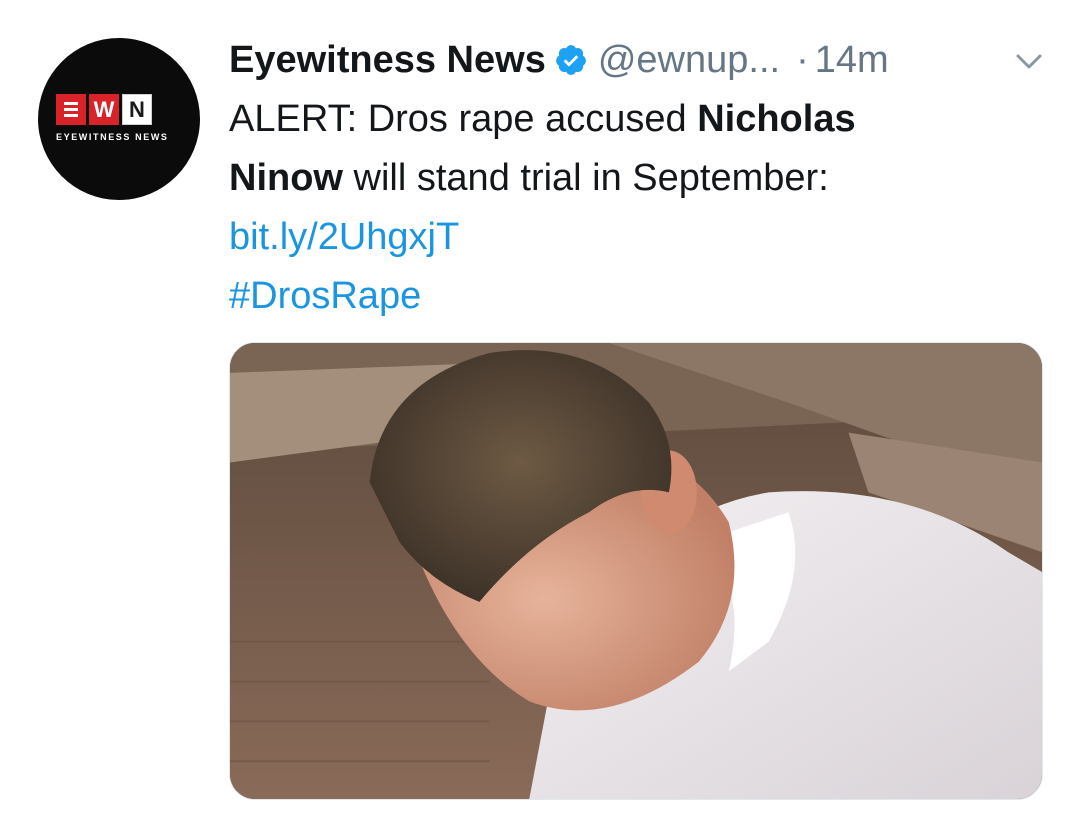 The width and height of the screenshot is (1080, 817). What do you see at coordinates (852, 60) in the screenshot?
I see `tweet-timestamp: 14m` at bounding box center [852, 60].